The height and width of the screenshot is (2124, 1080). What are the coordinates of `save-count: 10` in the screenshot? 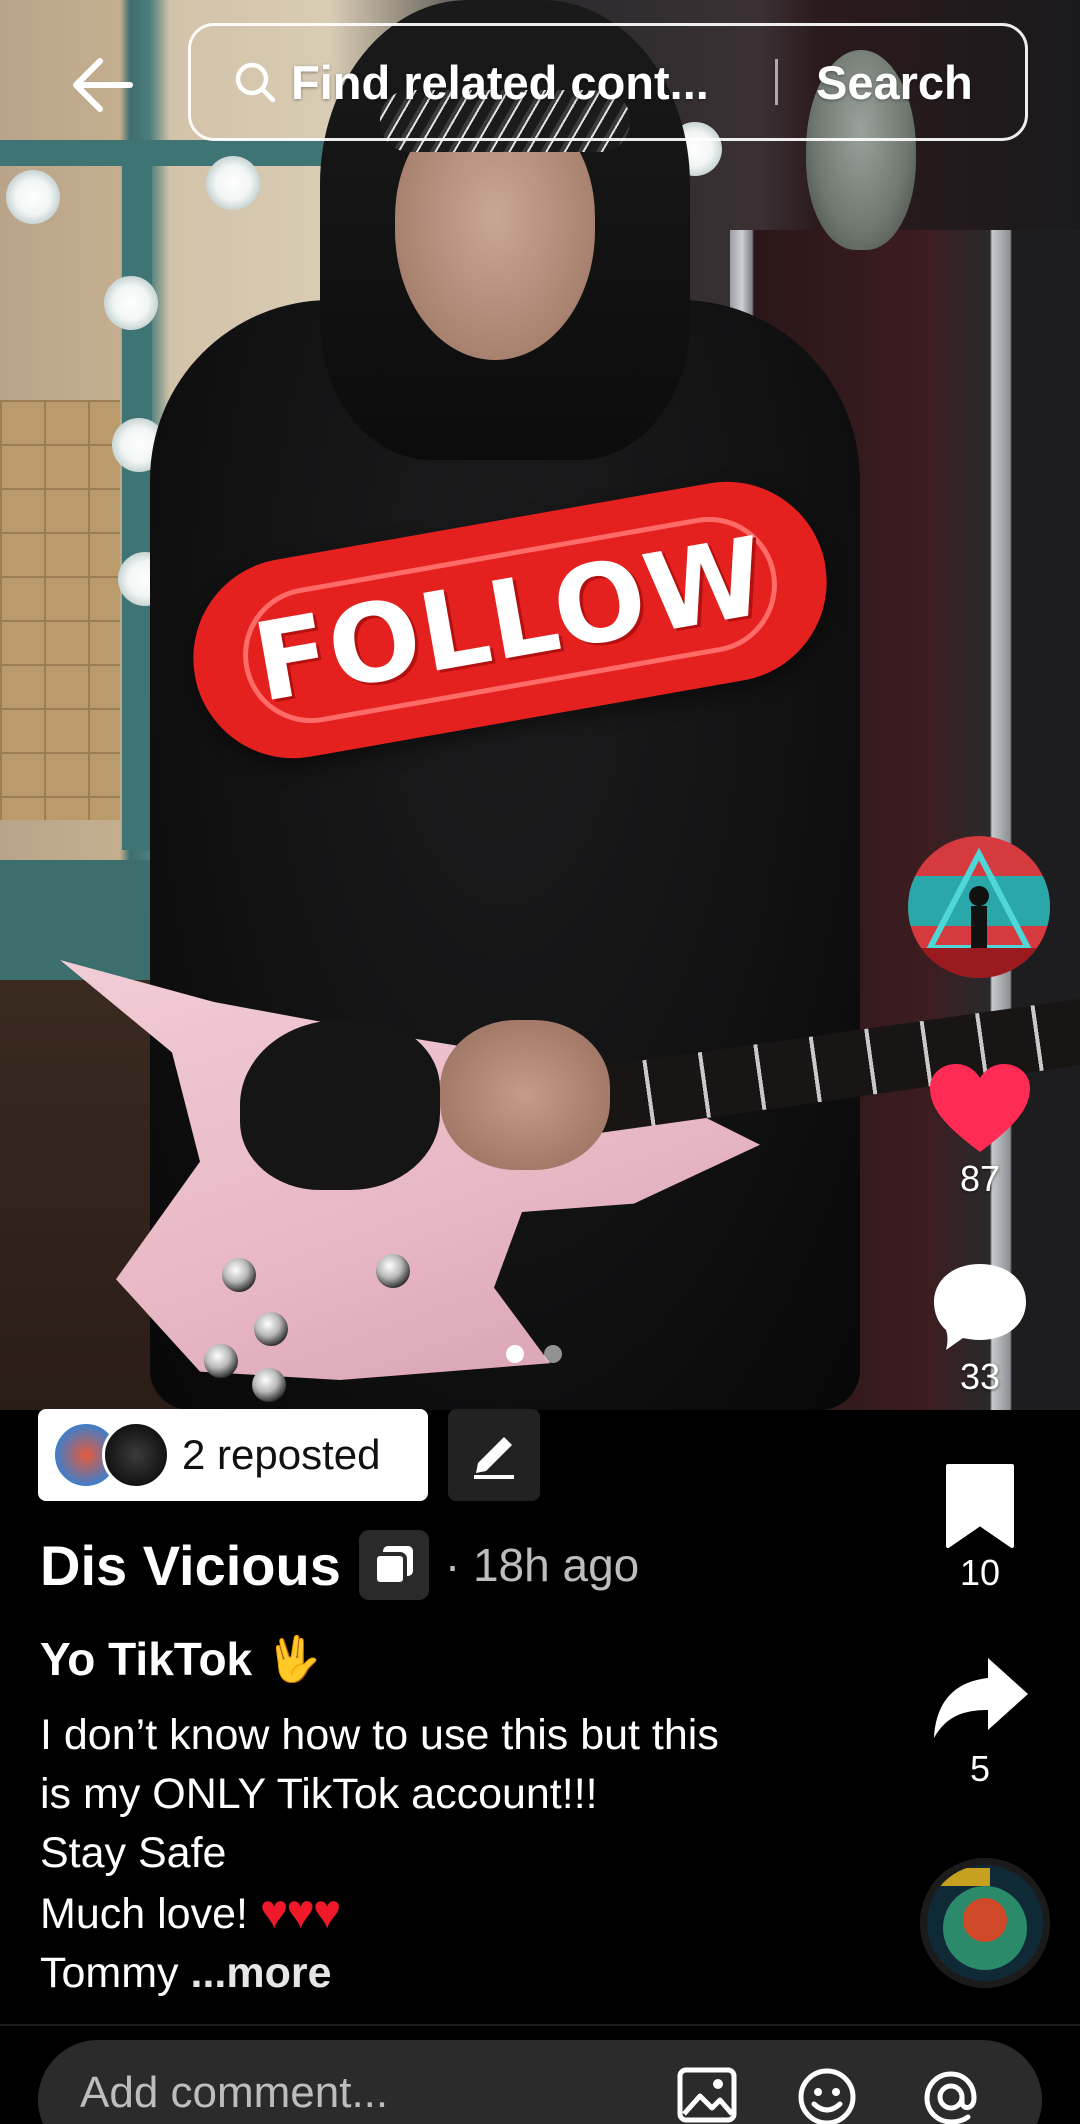 It's located at (980, 1572).